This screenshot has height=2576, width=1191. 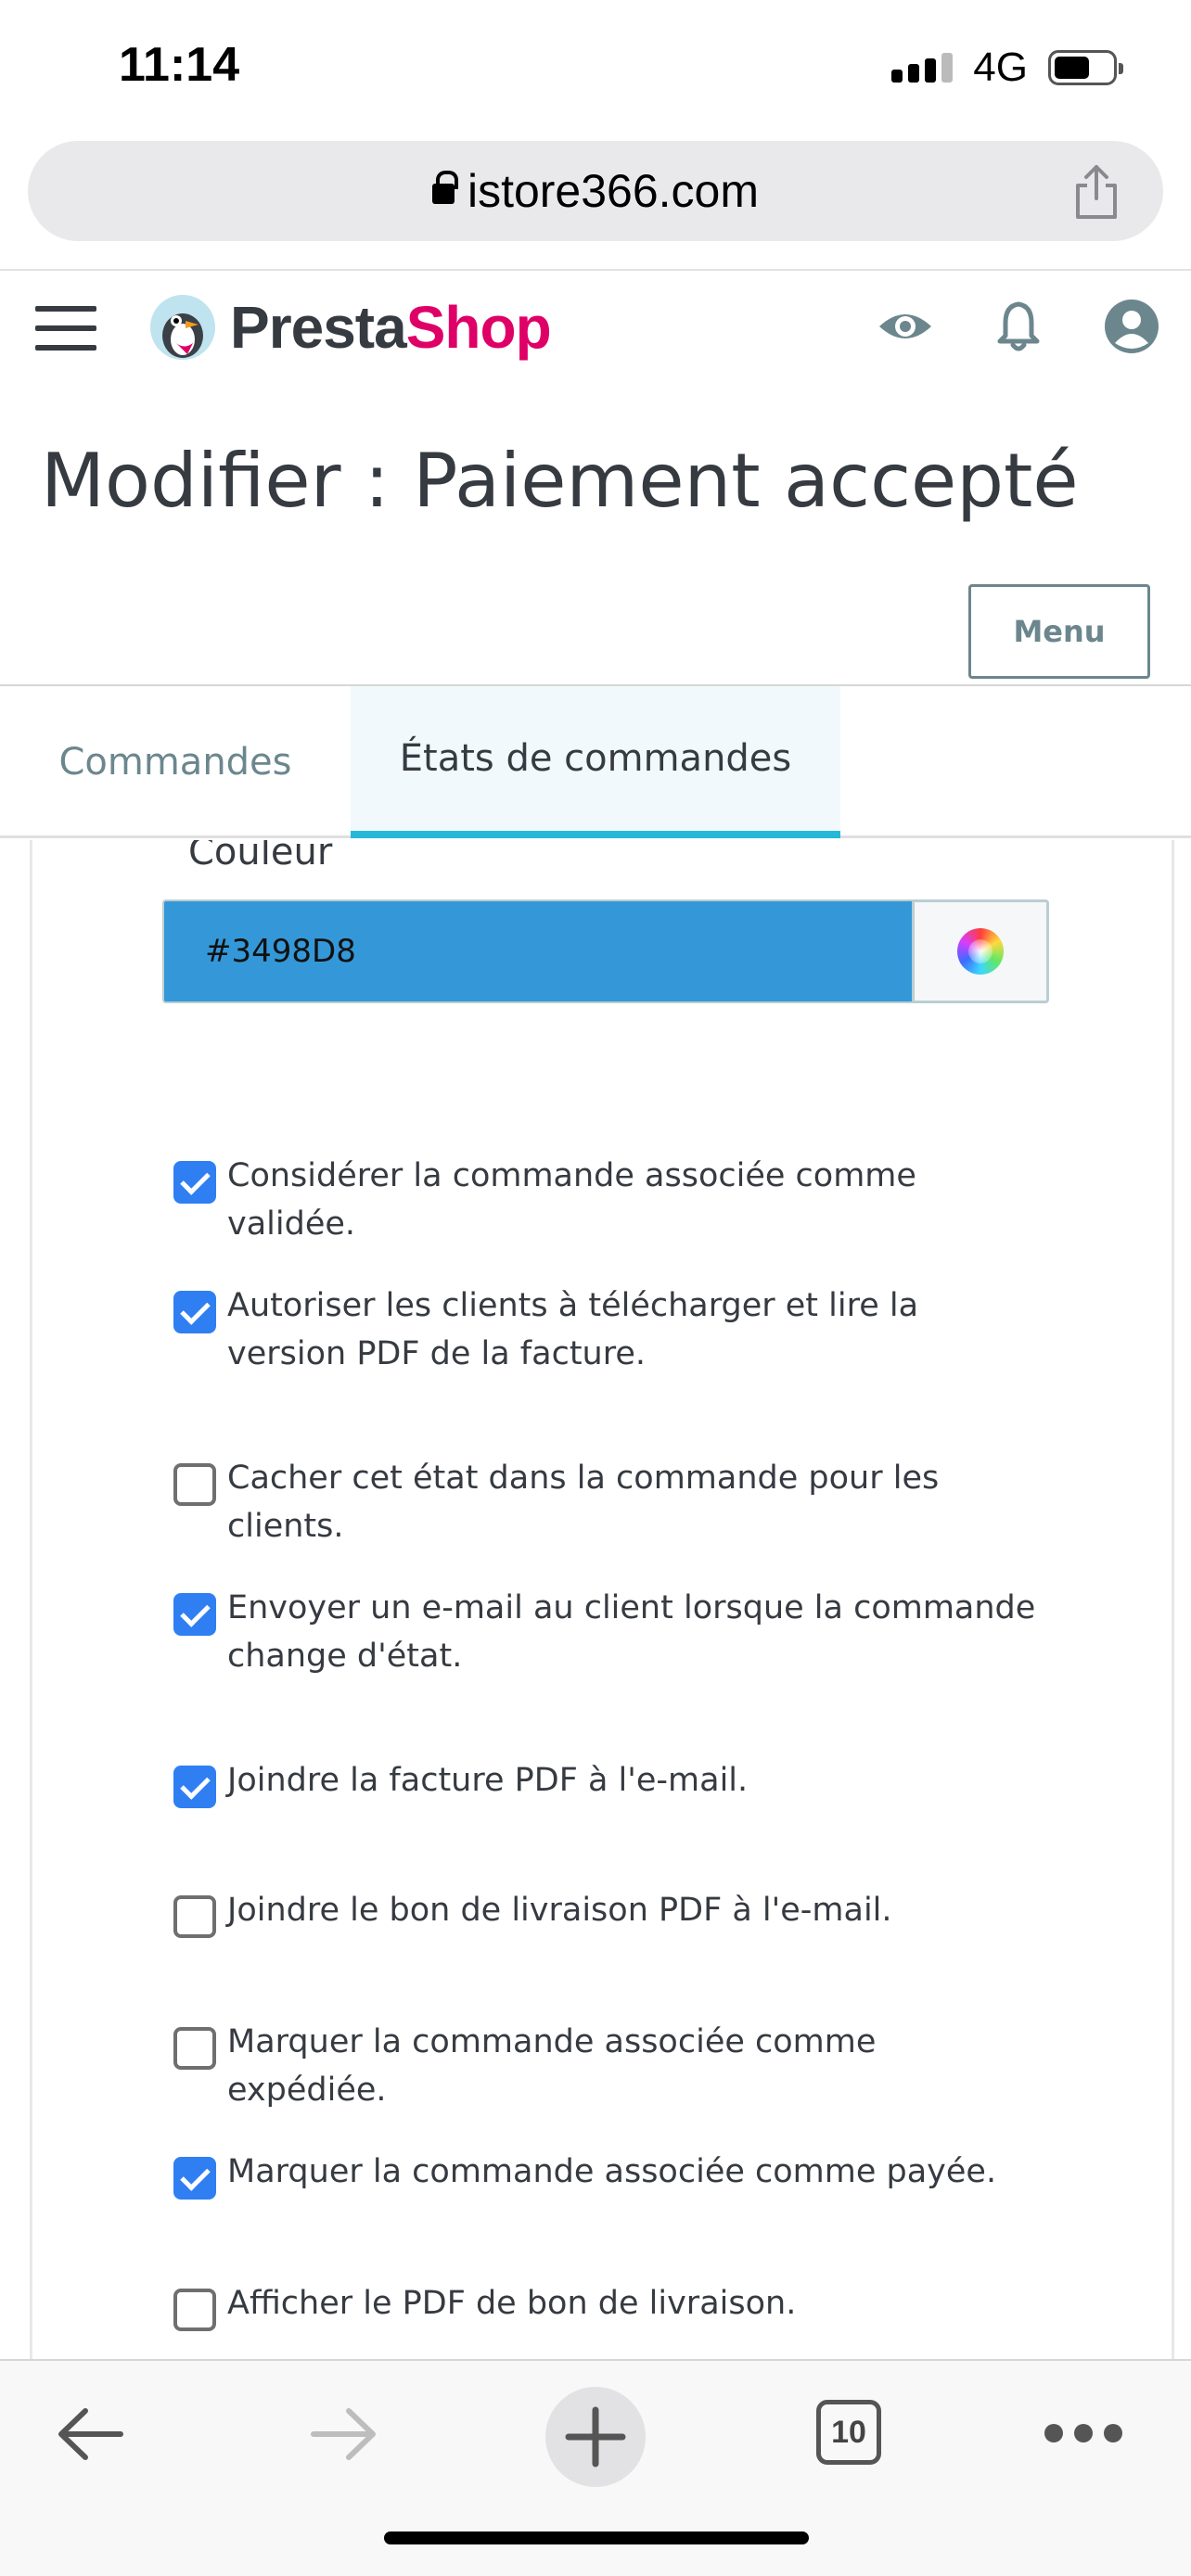 I want to click on hamburger-menu-icon, so click(x=65, y=328).